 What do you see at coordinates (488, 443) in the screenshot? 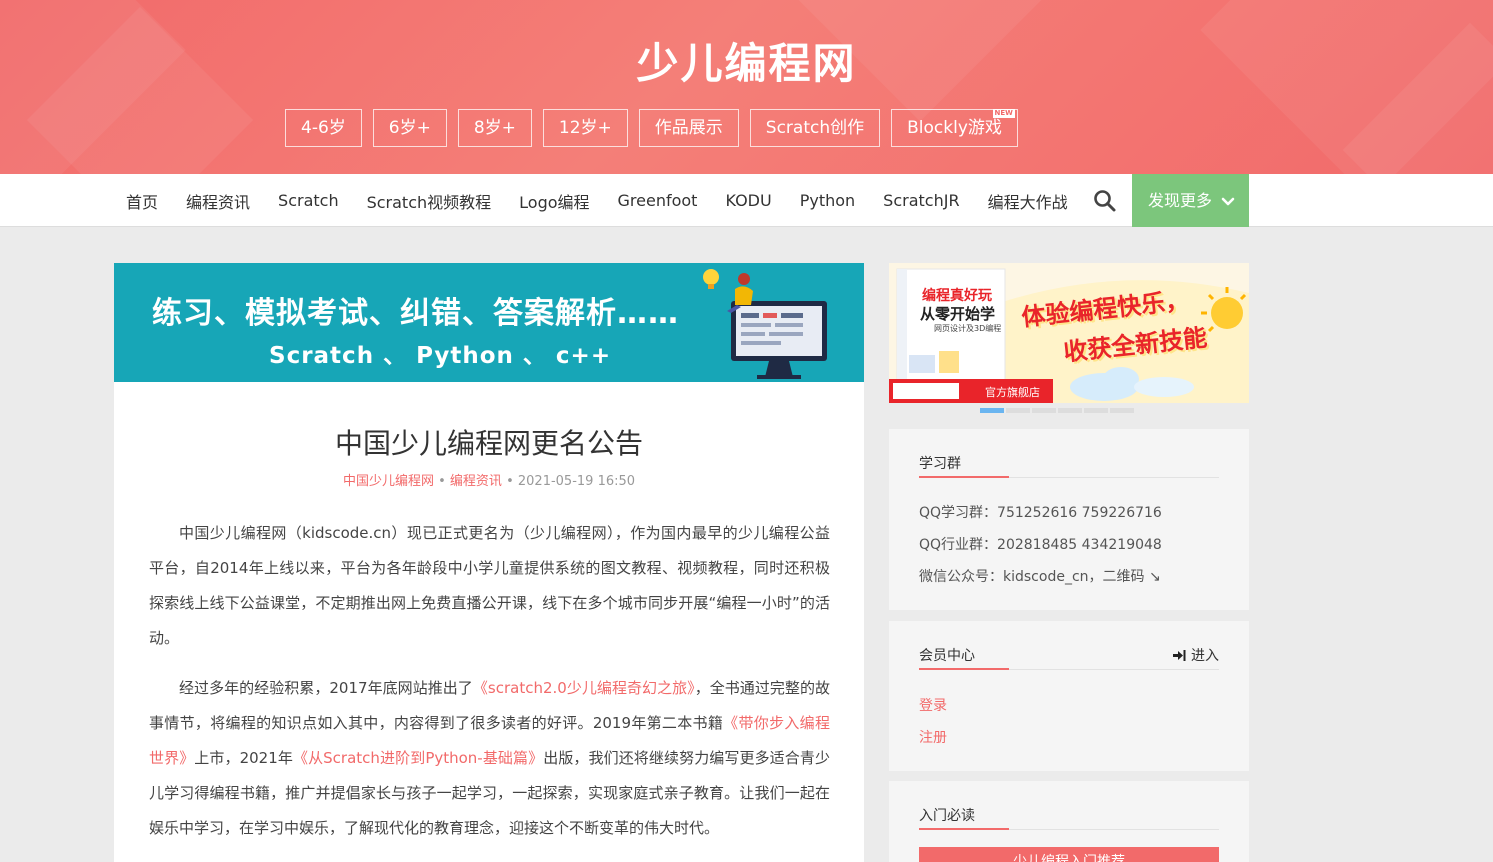
I see `article-title: 中国少儿编程网更名公告` at bounding box center [488, 443].